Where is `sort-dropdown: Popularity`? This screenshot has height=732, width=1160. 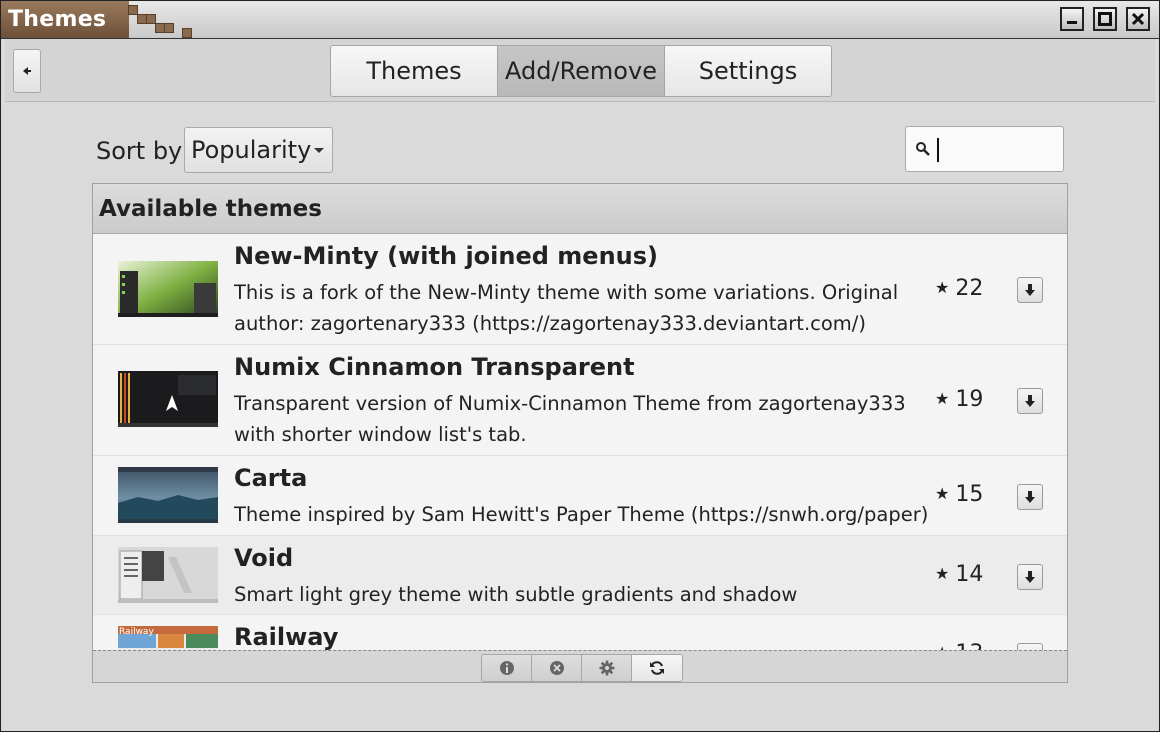 sort-dropdown: Popularity is located at coordinates (258, 150).